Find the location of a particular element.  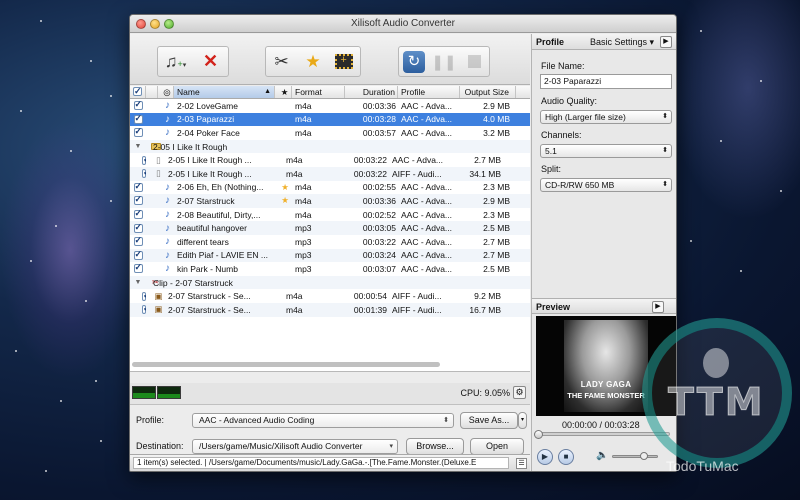

play-icon: ▶ is located at coordinates (545, 456).